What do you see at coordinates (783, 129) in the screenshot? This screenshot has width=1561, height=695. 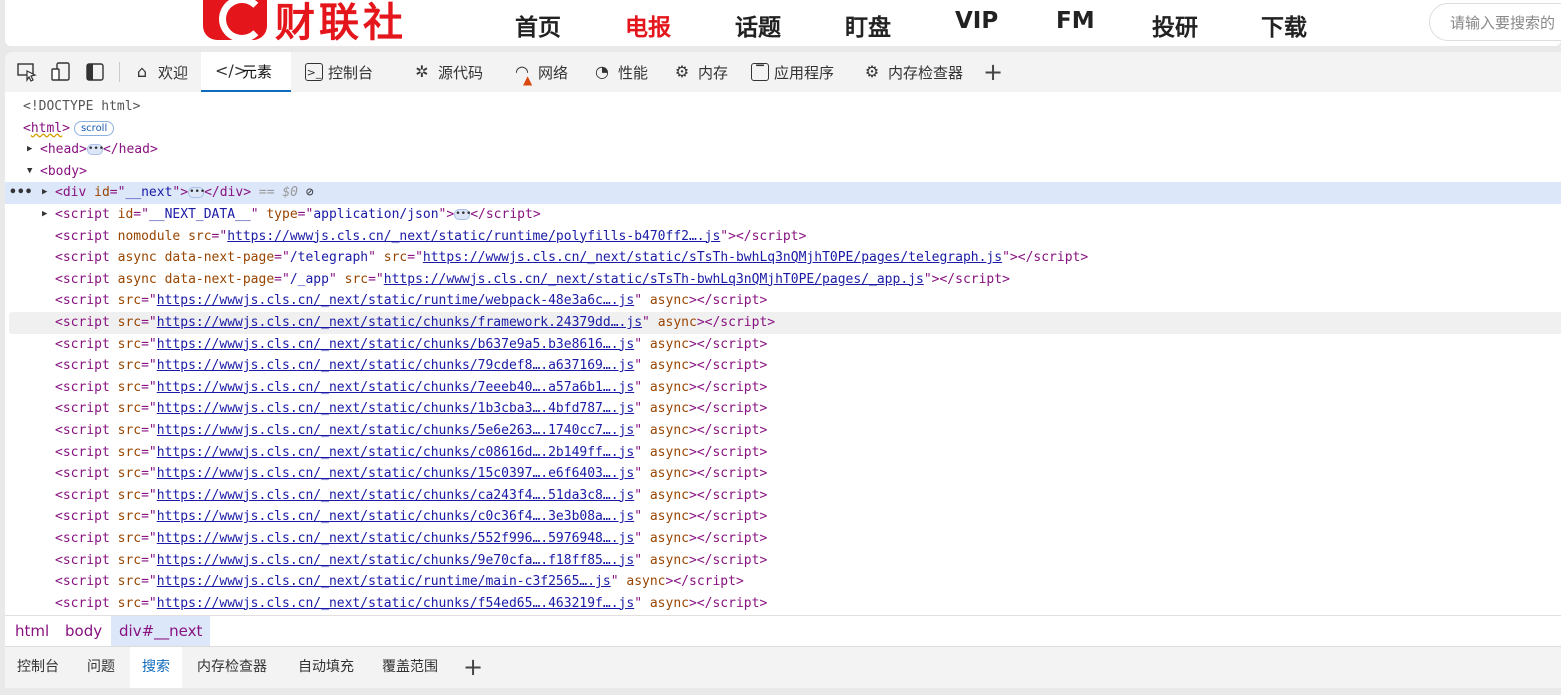 I see `dom-node-html: <html> scroll` at bounding box center [783, 129].